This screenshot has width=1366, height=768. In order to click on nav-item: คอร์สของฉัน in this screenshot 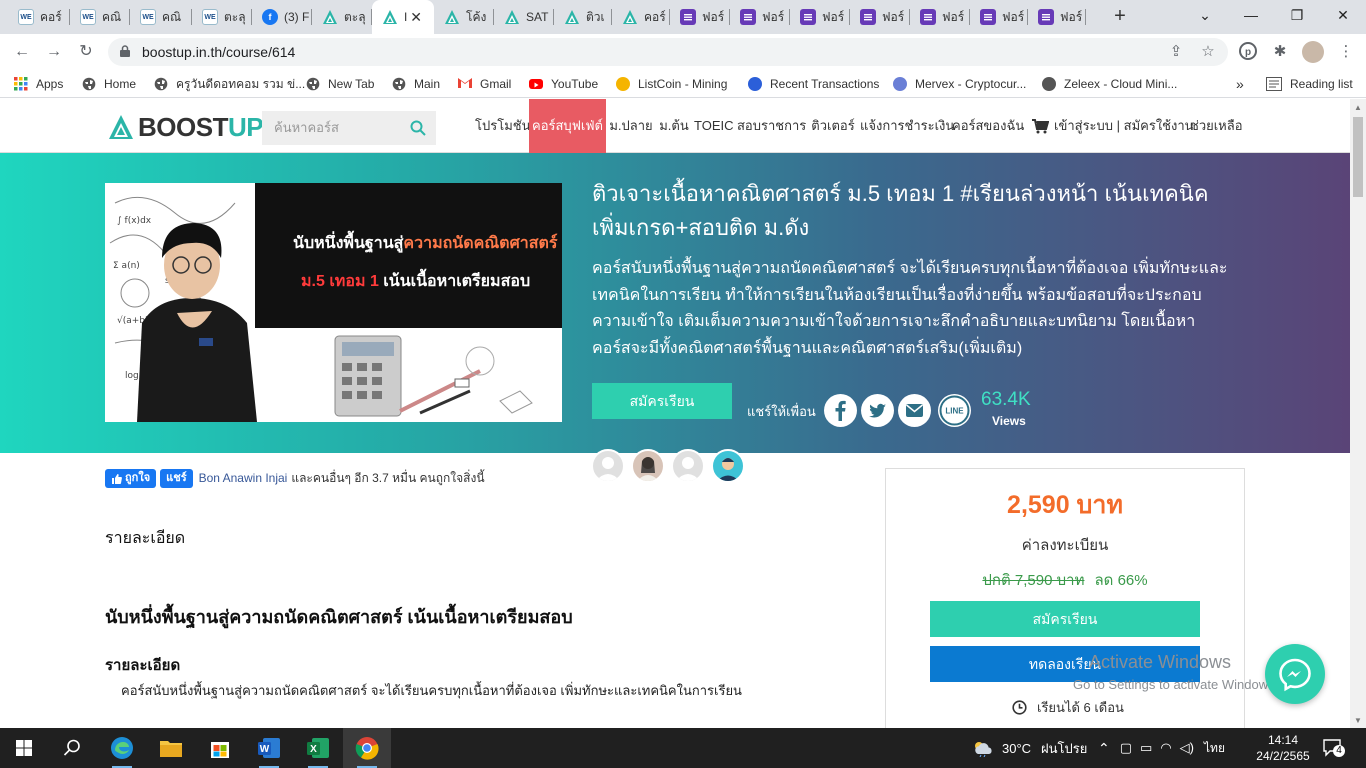, I will do `click(988, 126)`.